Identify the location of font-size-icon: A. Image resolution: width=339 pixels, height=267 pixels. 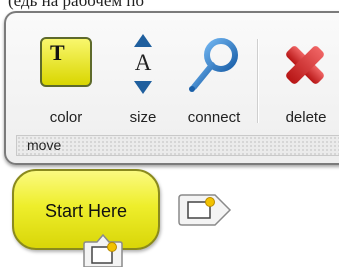
(143, 64).